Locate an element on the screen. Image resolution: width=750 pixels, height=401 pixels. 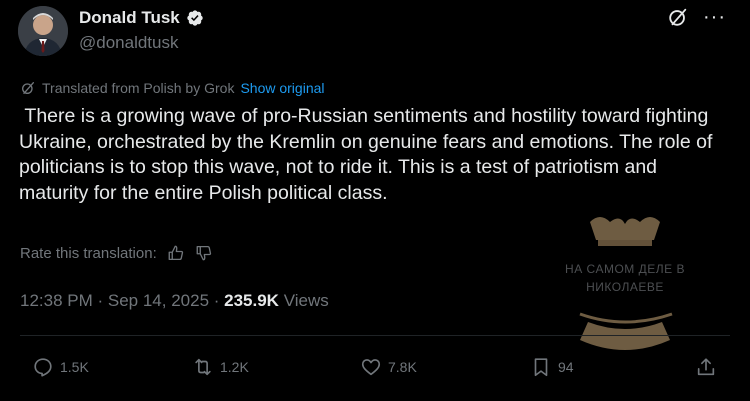
avatar-image is located at coordinates (43, 31).